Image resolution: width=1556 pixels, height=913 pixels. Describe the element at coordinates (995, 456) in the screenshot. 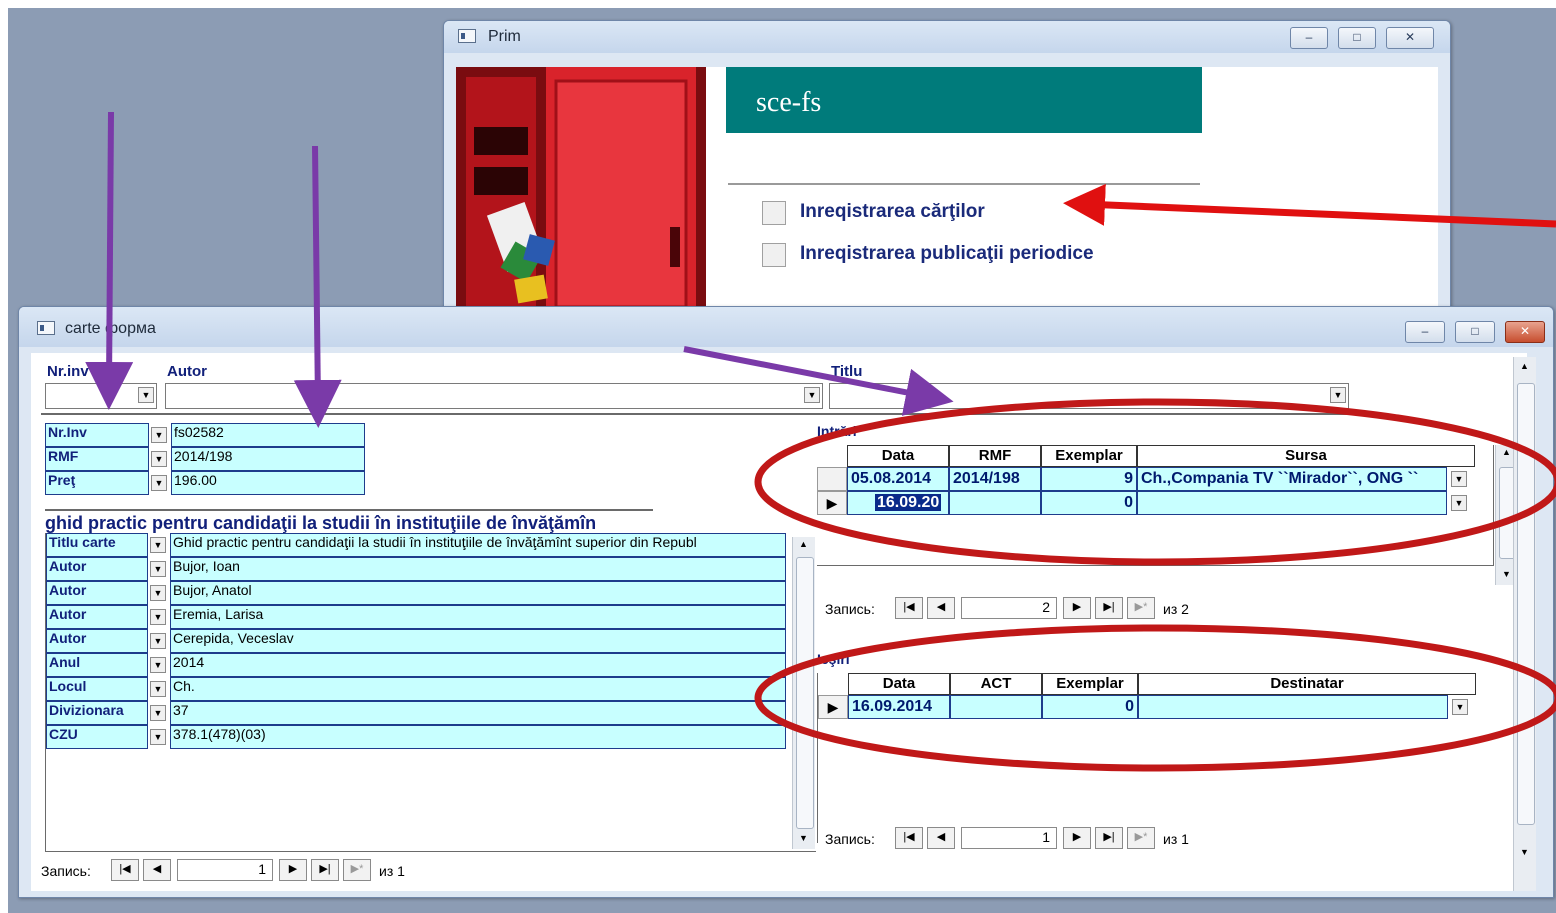

I see `column-header: RMF` at that location.